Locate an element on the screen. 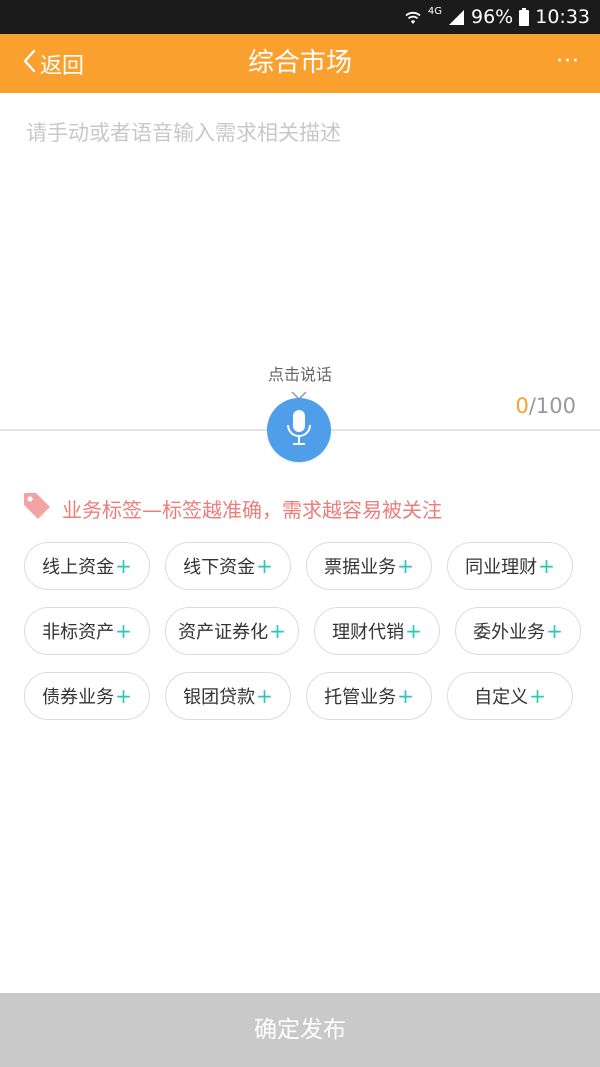  page-title: 综合市场 is located at coordinates (299, 63).